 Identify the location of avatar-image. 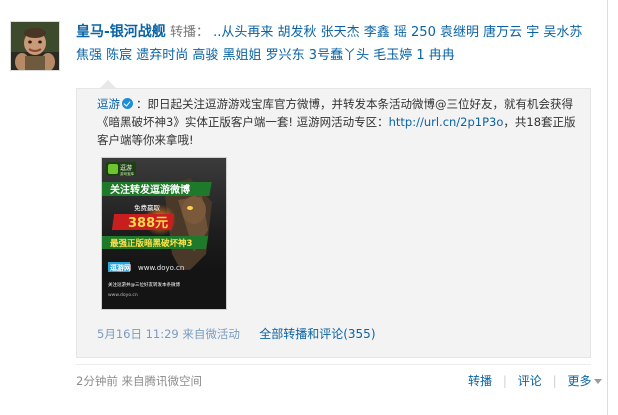
(35, 46).